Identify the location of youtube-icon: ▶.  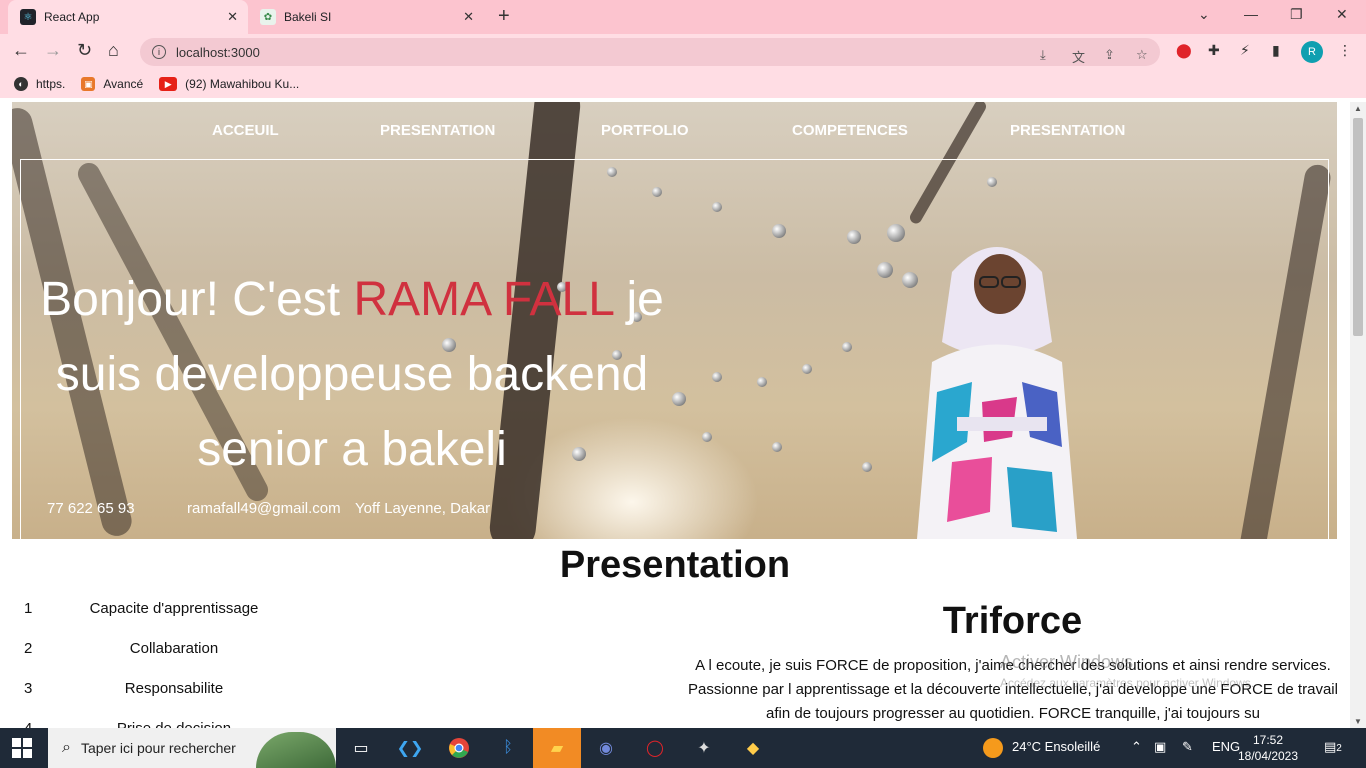
(168, 84).